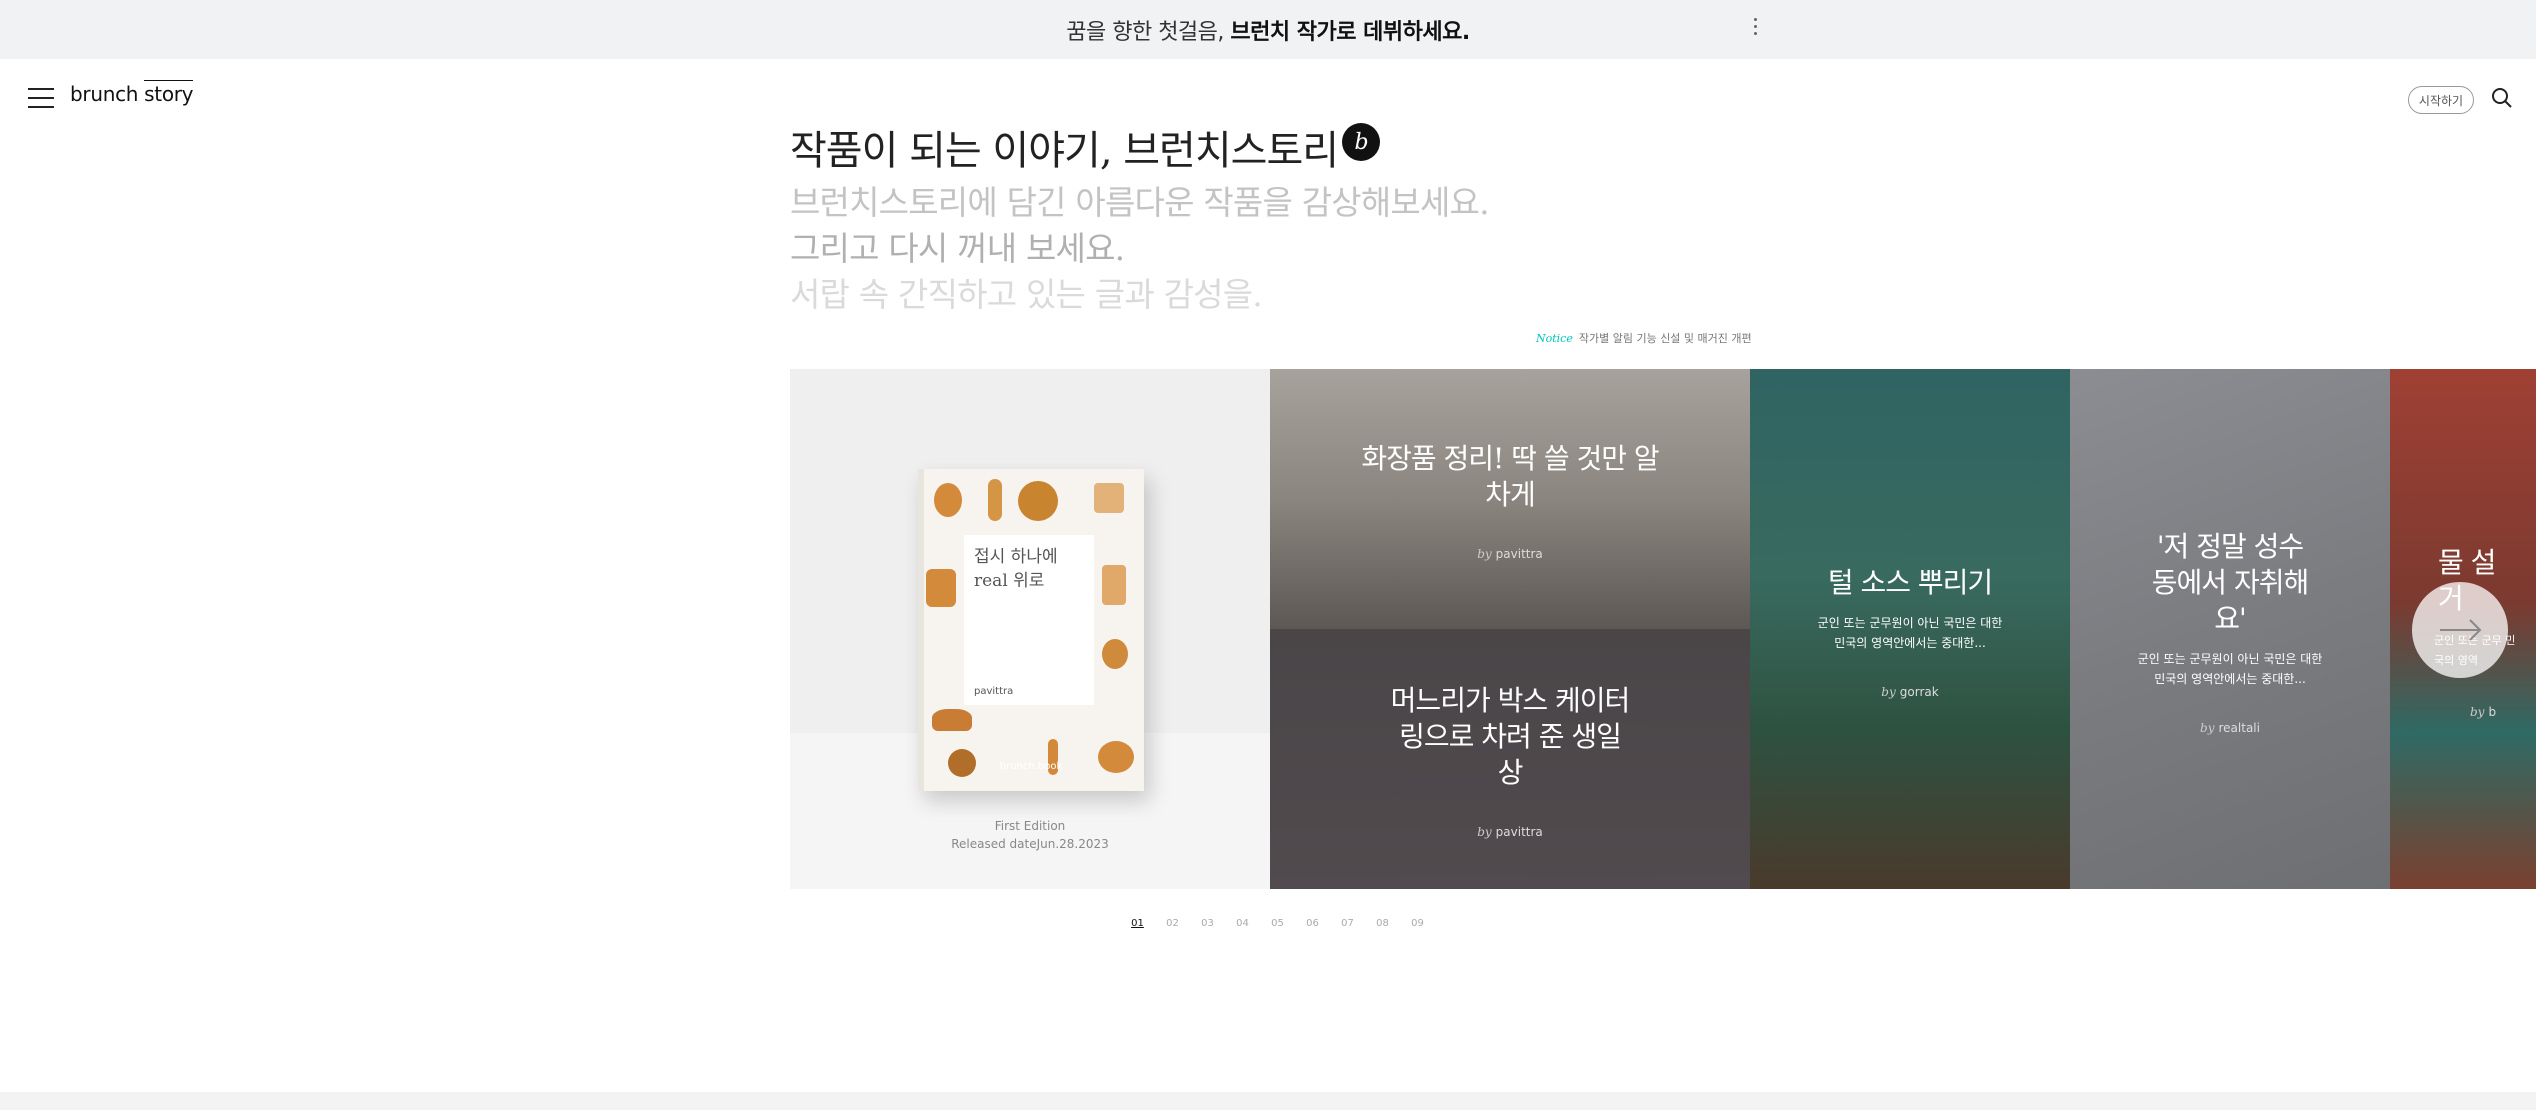 This screenshot has width=2536, height=1110. What do you see at coordinates (1140, 202) in the screenshot?
I see `hero-sub-1: 브런치스토리에 담긴 아름다운 작품을 감상해보세요.` at bounding box center [1140, 202].